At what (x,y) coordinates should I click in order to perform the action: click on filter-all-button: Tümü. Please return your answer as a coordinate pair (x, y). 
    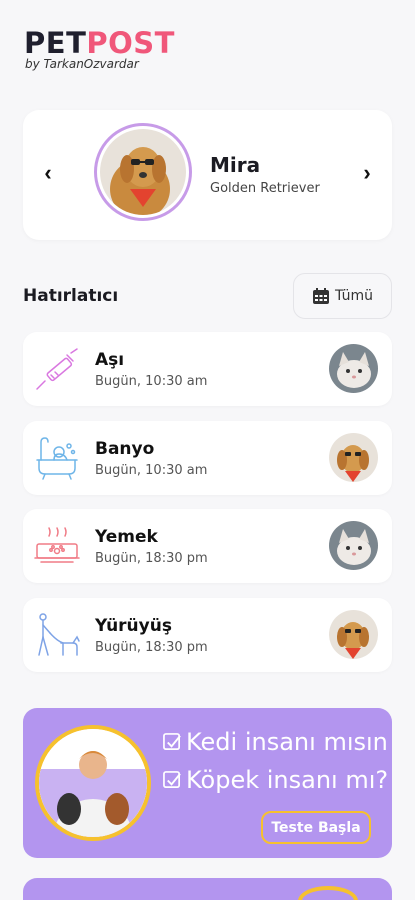
    Looking at the image, I should click on (342, 296).